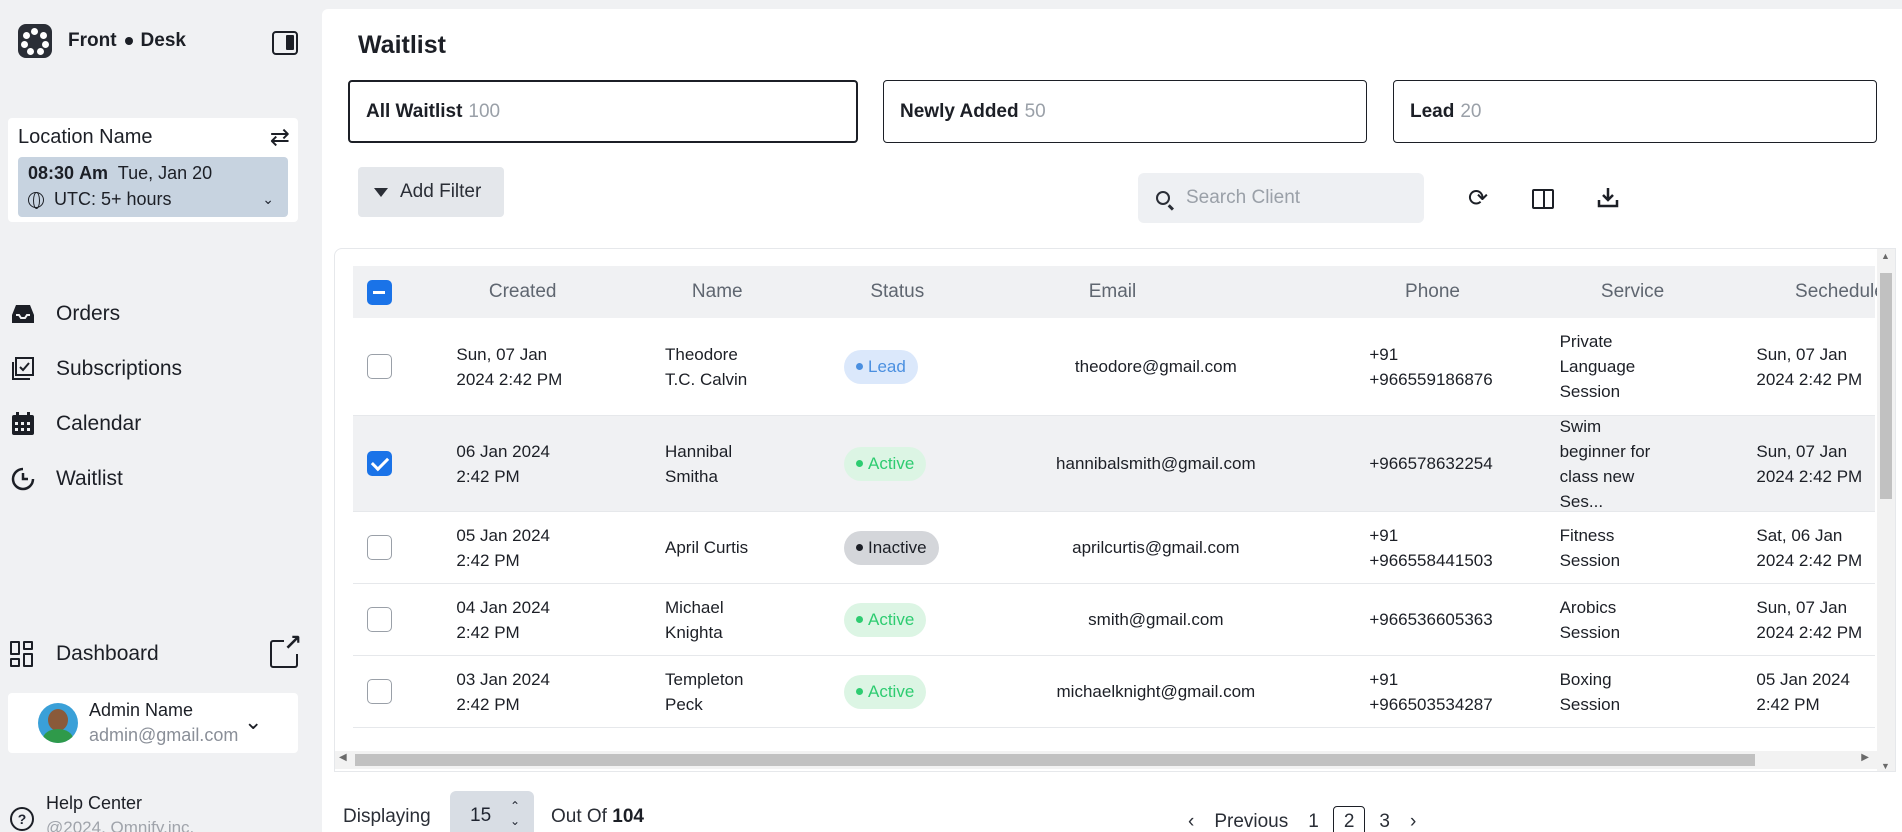  Describe the element at coordinates (1251, 821) in the screenshot. I see `previous-button: Previous` at that location.